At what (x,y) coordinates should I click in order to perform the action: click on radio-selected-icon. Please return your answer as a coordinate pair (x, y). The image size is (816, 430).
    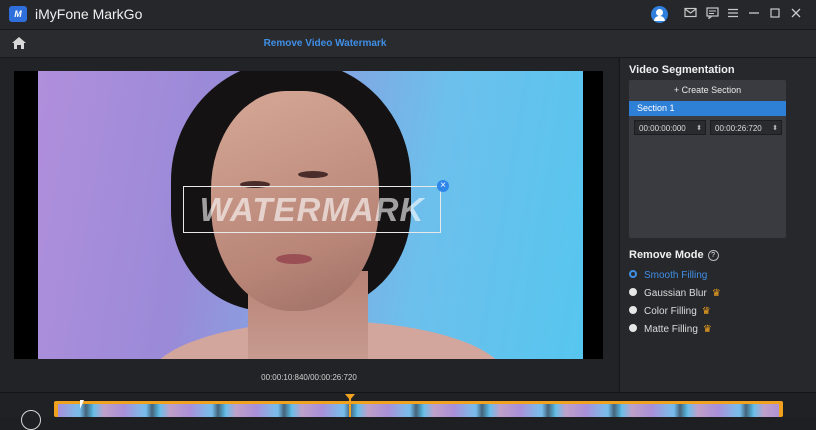
    Looking at the image, I should click on (633, 274).